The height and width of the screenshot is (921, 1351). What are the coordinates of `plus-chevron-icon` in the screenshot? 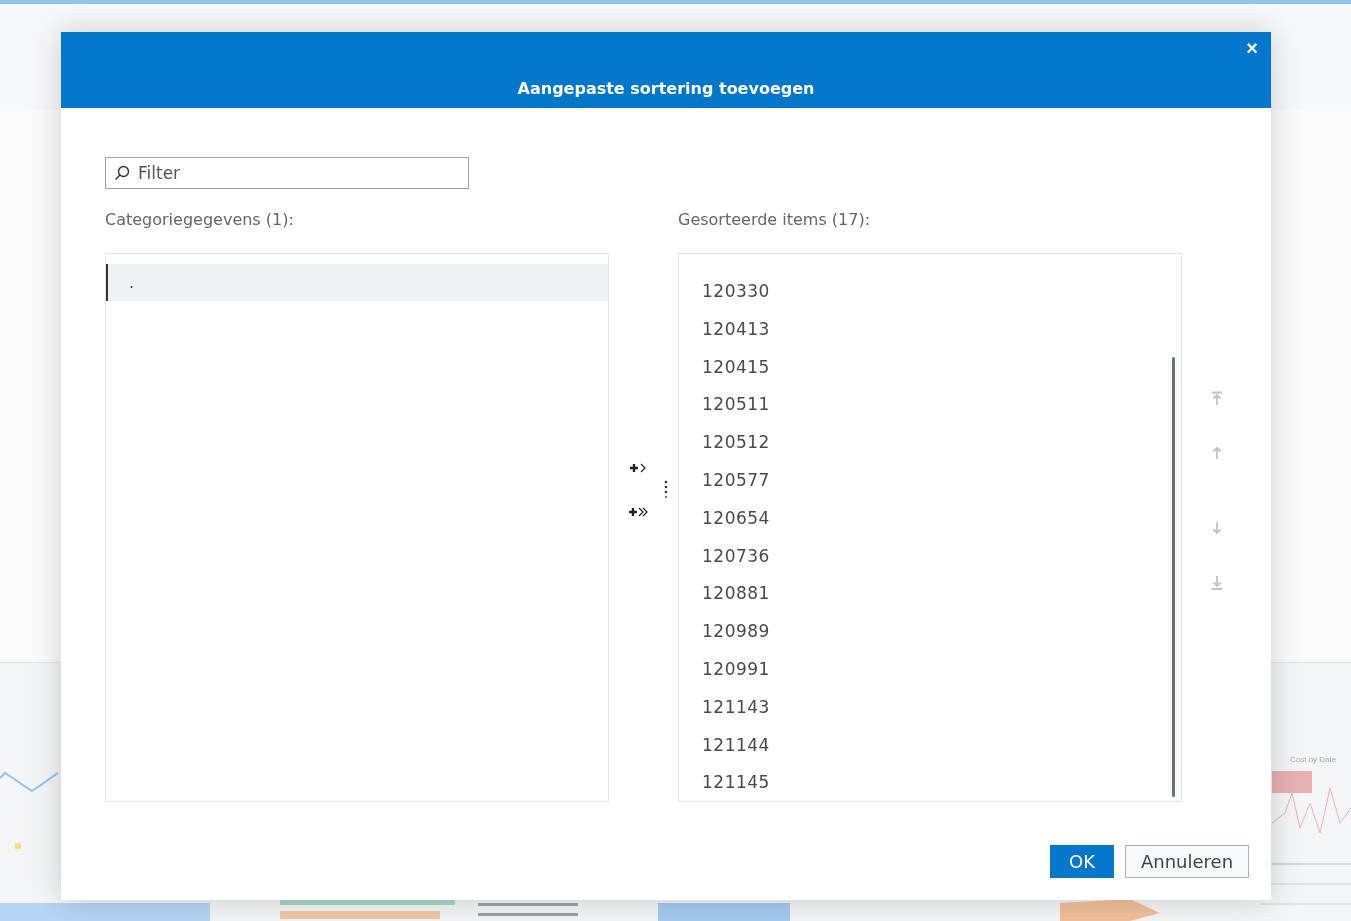 It's located at (637, 468).